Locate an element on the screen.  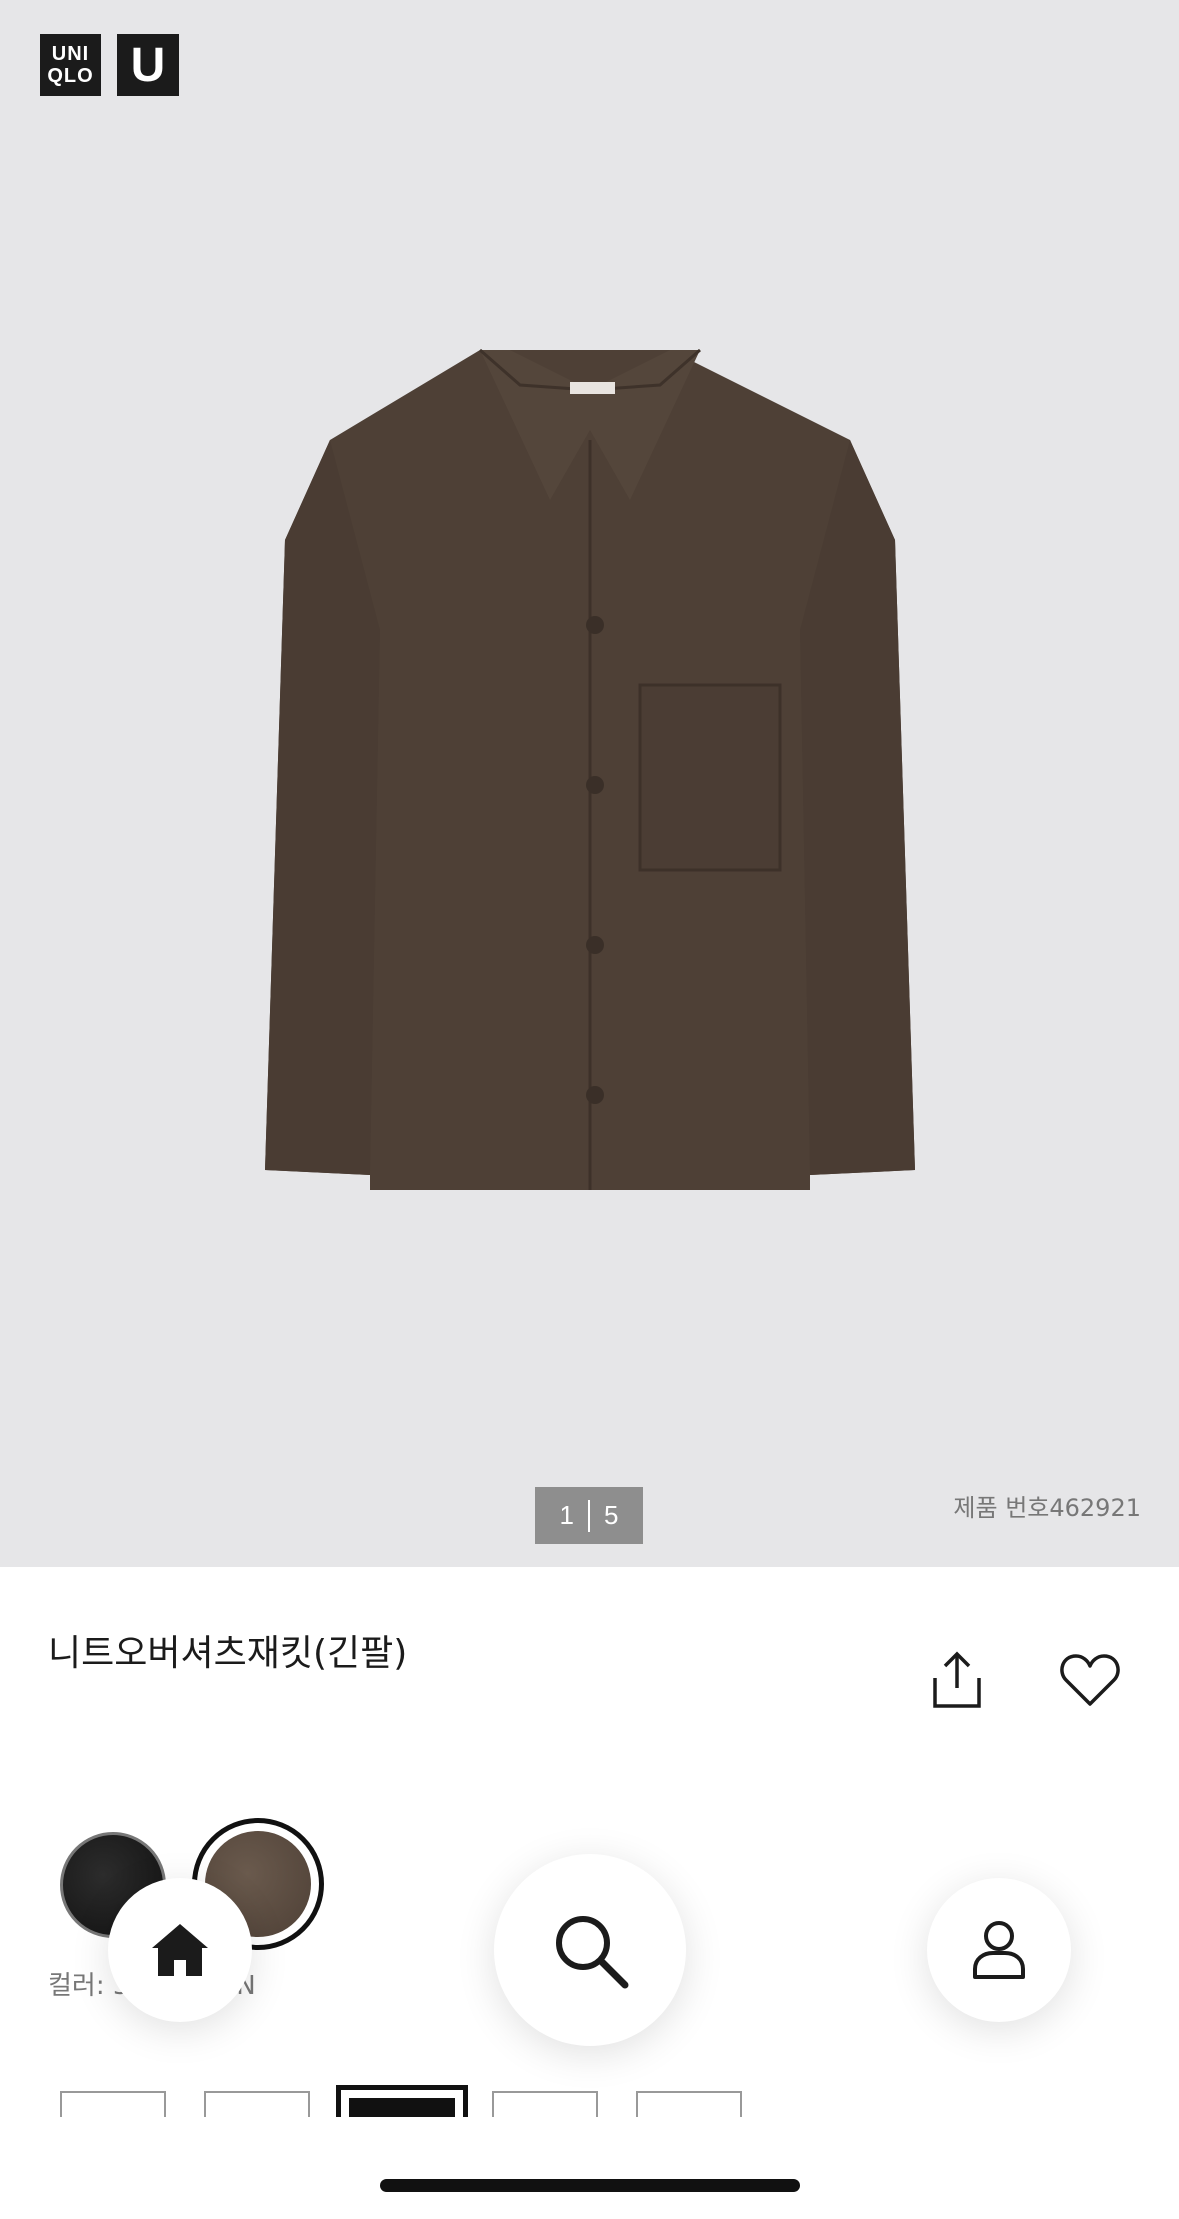
search-icon is located at coordinates (592, 1952).